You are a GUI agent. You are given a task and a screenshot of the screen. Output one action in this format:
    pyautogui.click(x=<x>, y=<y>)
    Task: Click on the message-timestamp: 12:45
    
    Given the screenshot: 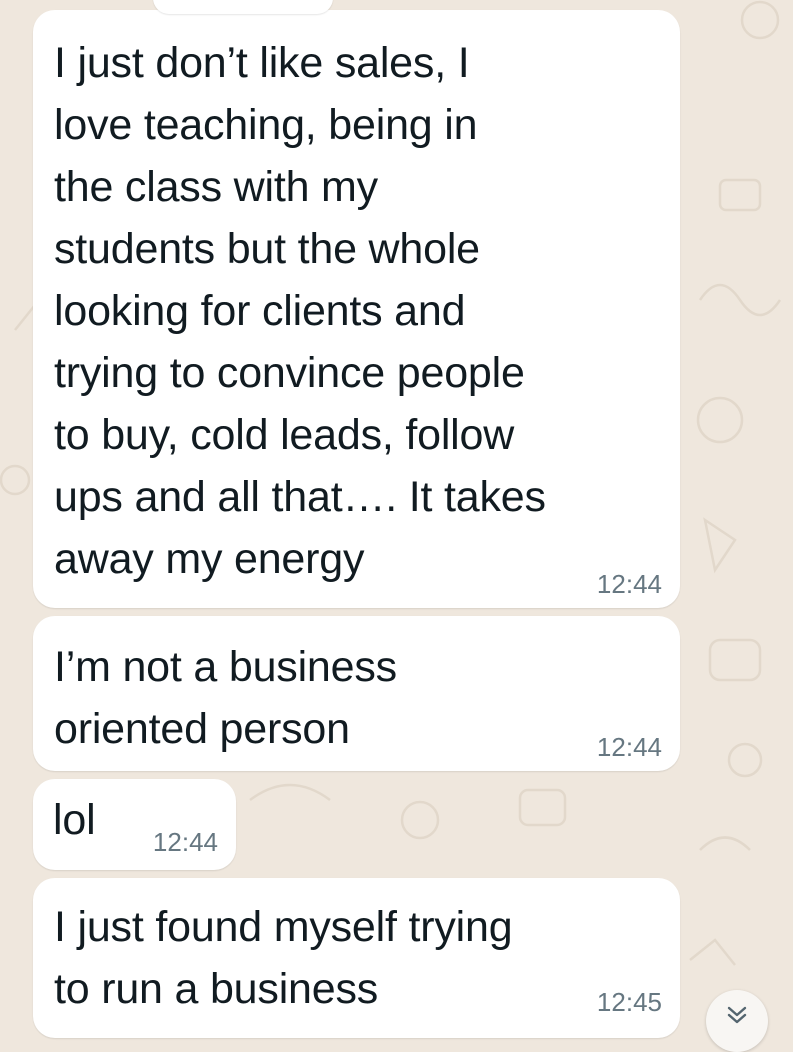 What is the action you would take?
    pyautogui.click(x=629, y=1002)
    